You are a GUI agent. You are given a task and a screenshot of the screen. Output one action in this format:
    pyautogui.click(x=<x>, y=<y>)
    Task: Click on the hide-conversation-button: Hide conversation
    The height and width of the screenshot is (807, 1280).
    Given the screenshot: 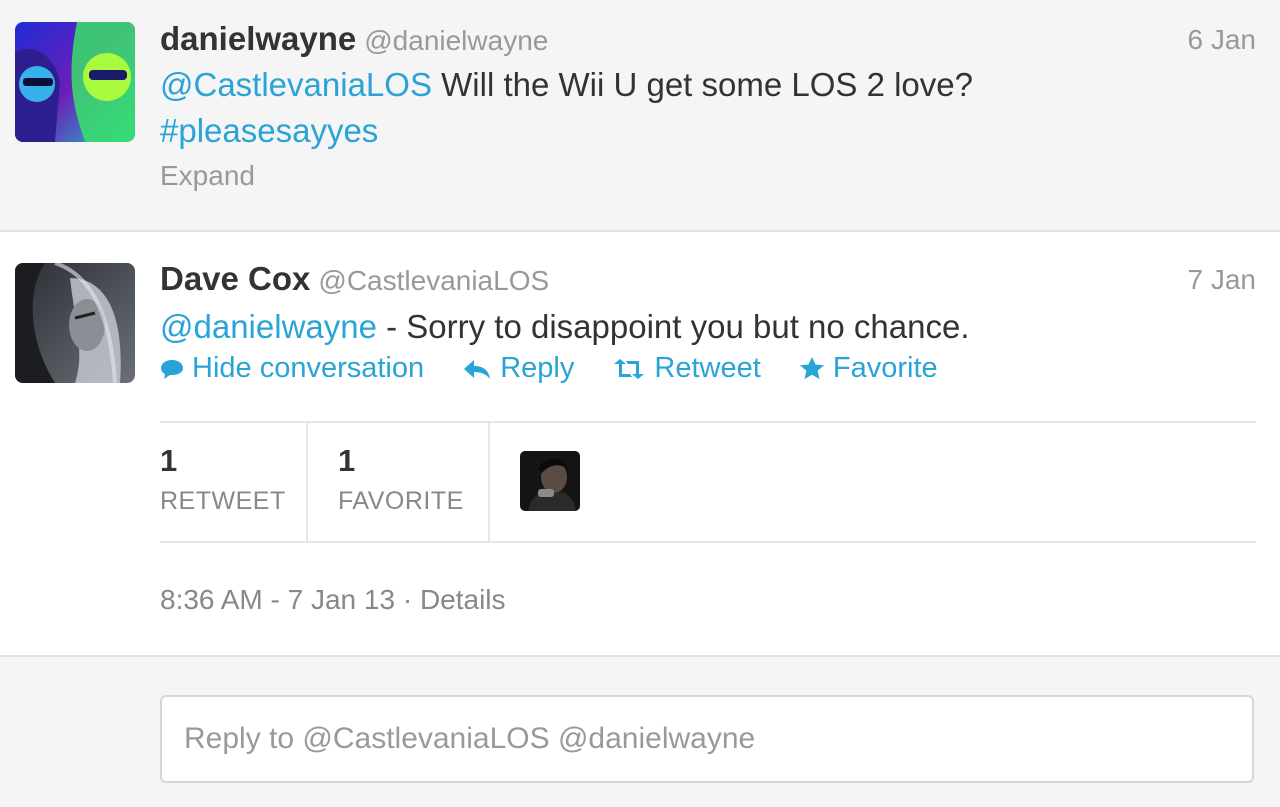 What is the action you would take?
    pyautogui.click(x=292, y=368)
    